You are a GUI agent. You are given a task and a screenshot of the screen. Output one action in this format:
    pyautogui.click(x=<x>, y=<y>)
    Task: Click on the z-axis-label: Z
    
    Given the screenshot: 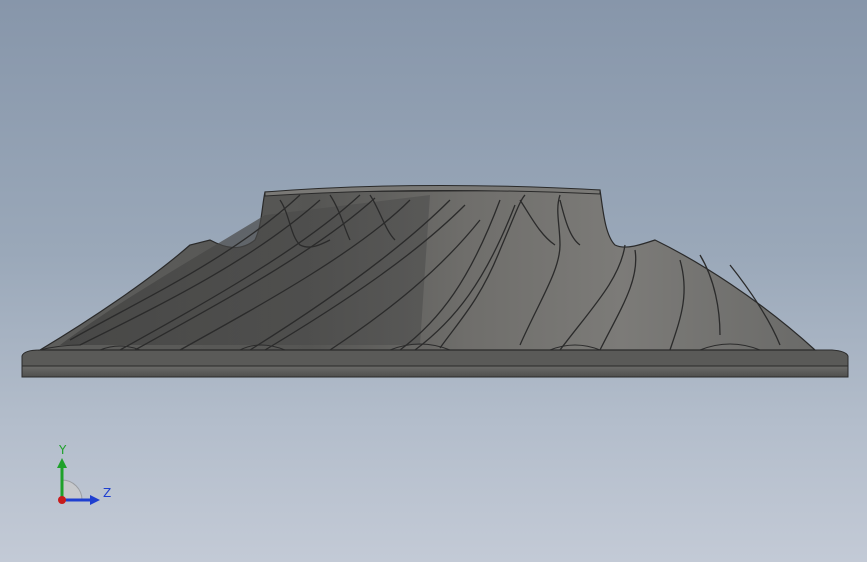 What is the action you would take?
    pyautogui.click(x=107, y=493)
    